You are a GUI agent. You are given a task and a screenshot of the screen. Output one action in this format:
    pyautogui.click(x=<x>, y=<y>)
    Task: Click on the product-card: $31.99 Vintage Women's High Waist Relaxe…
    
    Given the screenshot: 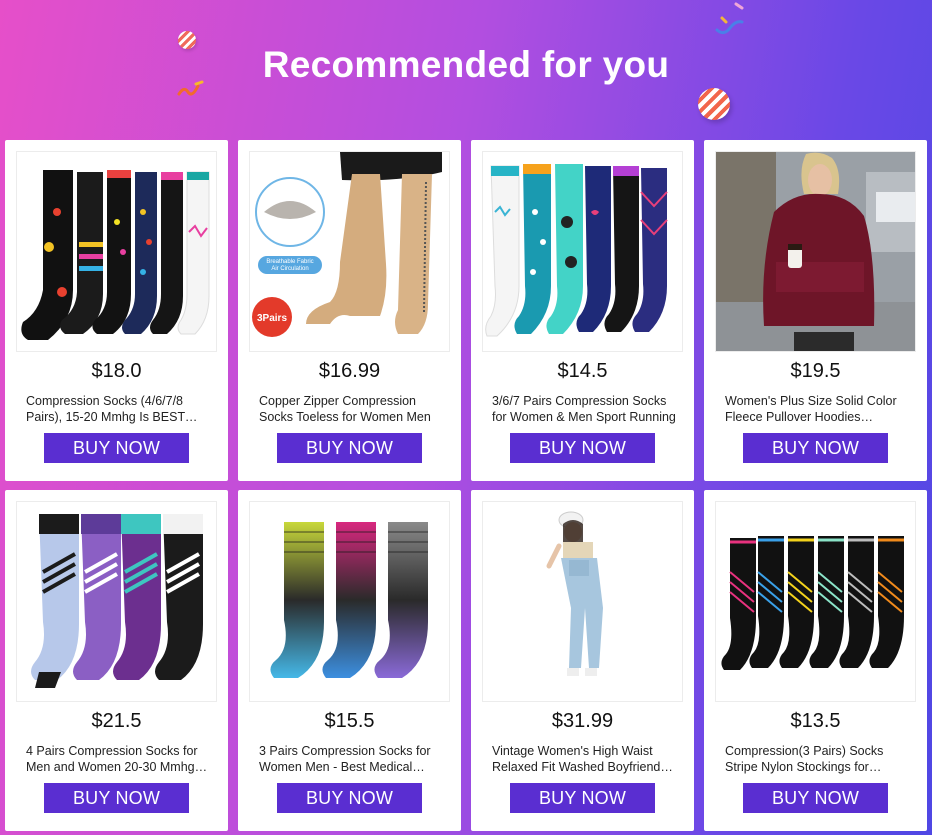 What is the action you would take?
    pyautogui.click(x=582, y=660)
    